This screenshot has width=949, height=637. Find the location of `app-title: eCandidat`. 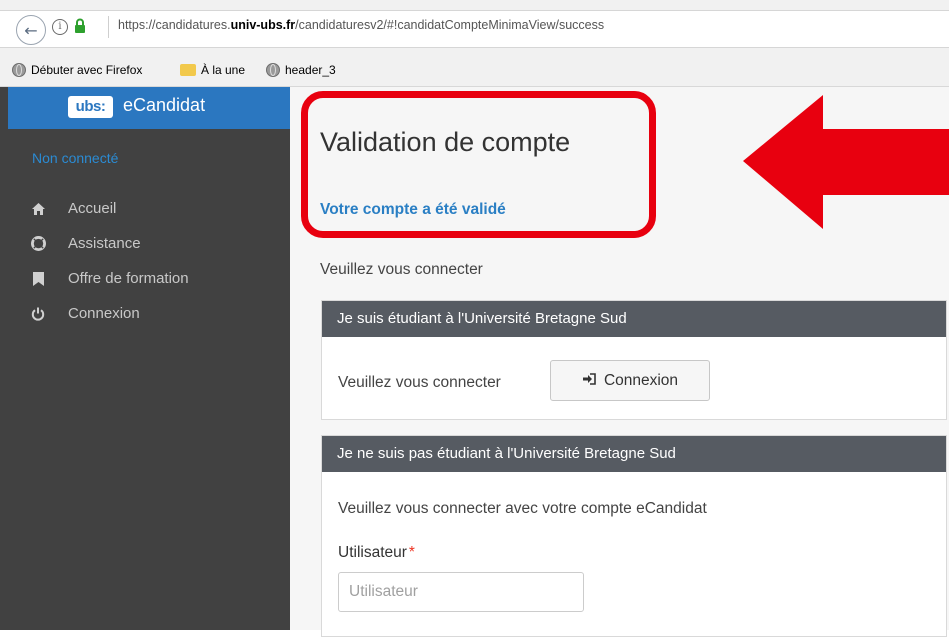

app-title: eCandidat is located at coordinates (164, 105).